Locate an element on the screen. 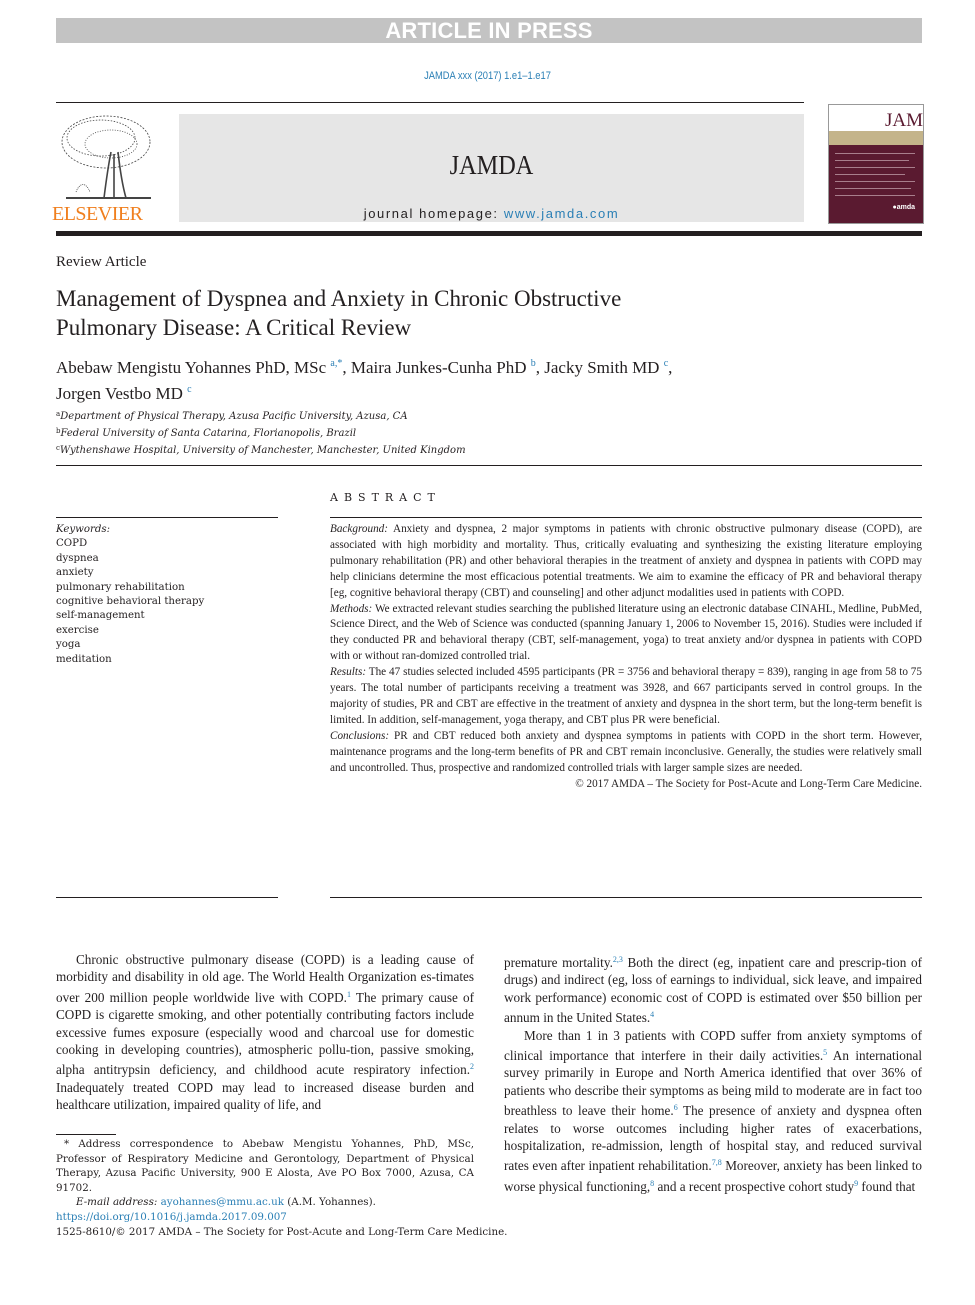 This screenshot has width=975, height=1305. keyword-item: cognitive behavioral therapy is located at coordinates (130, 602).